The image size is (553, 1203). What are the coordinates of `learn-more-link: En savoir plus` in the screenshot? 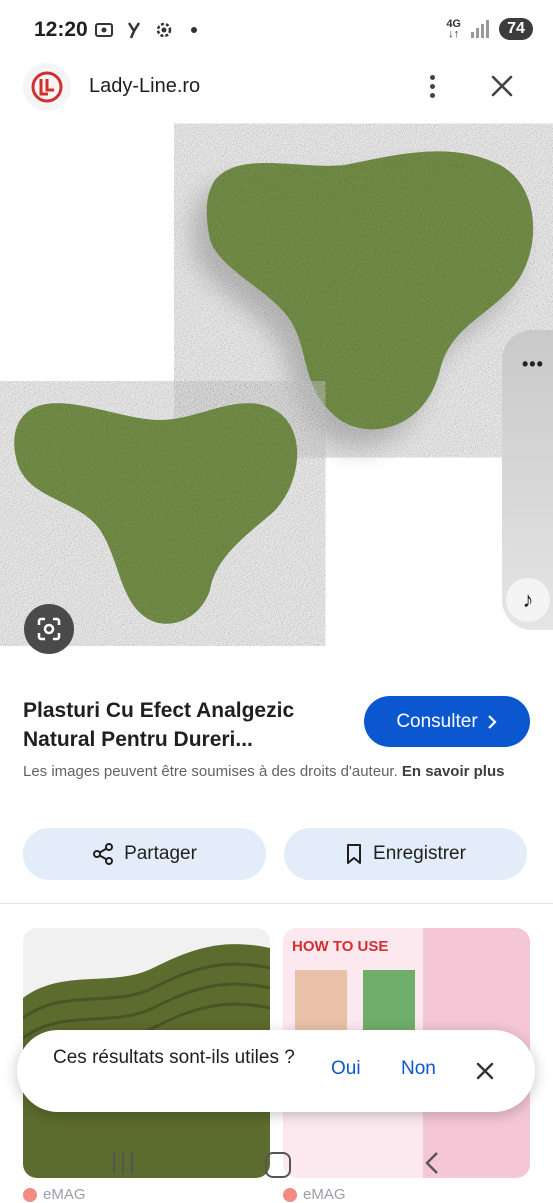 It's located at (453, 771).